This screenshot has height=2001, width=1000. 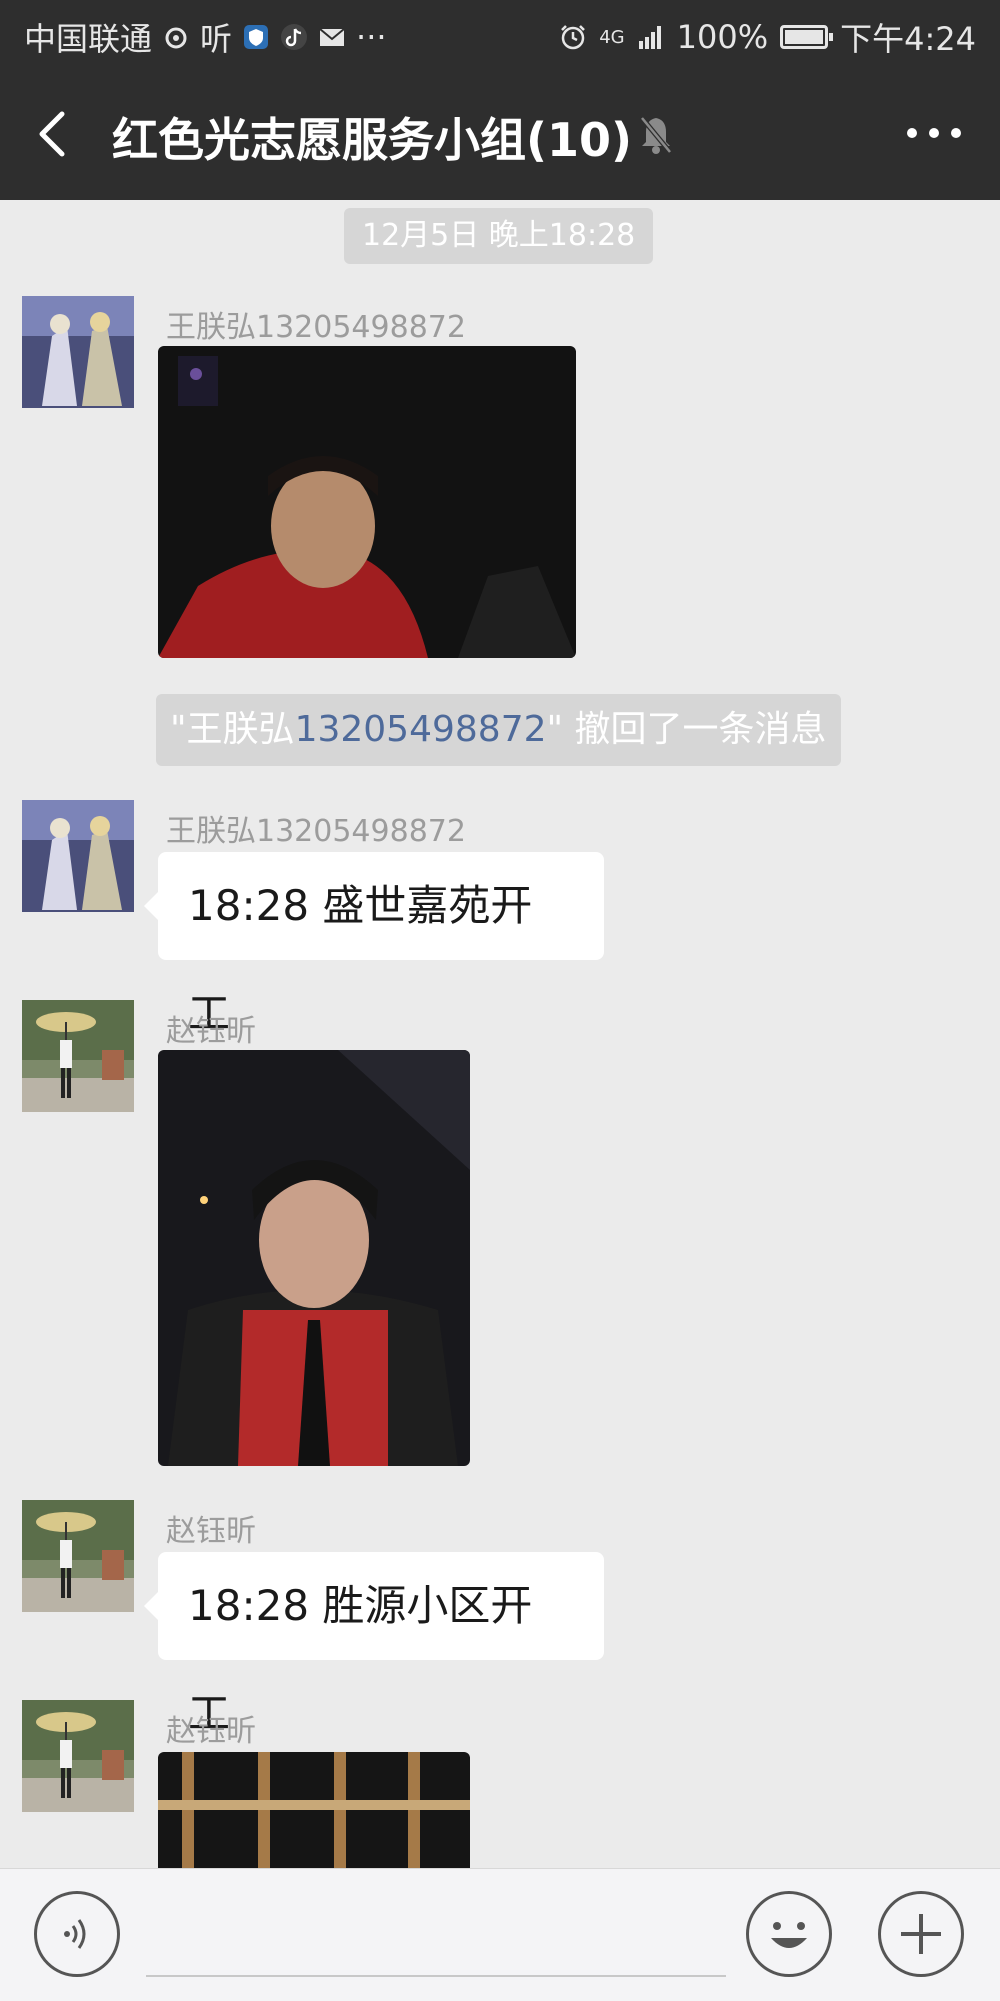 What do you see at coordinates (649, 37) in the screenshot?
I see `signal-icon` at bounding box center [649, 37].